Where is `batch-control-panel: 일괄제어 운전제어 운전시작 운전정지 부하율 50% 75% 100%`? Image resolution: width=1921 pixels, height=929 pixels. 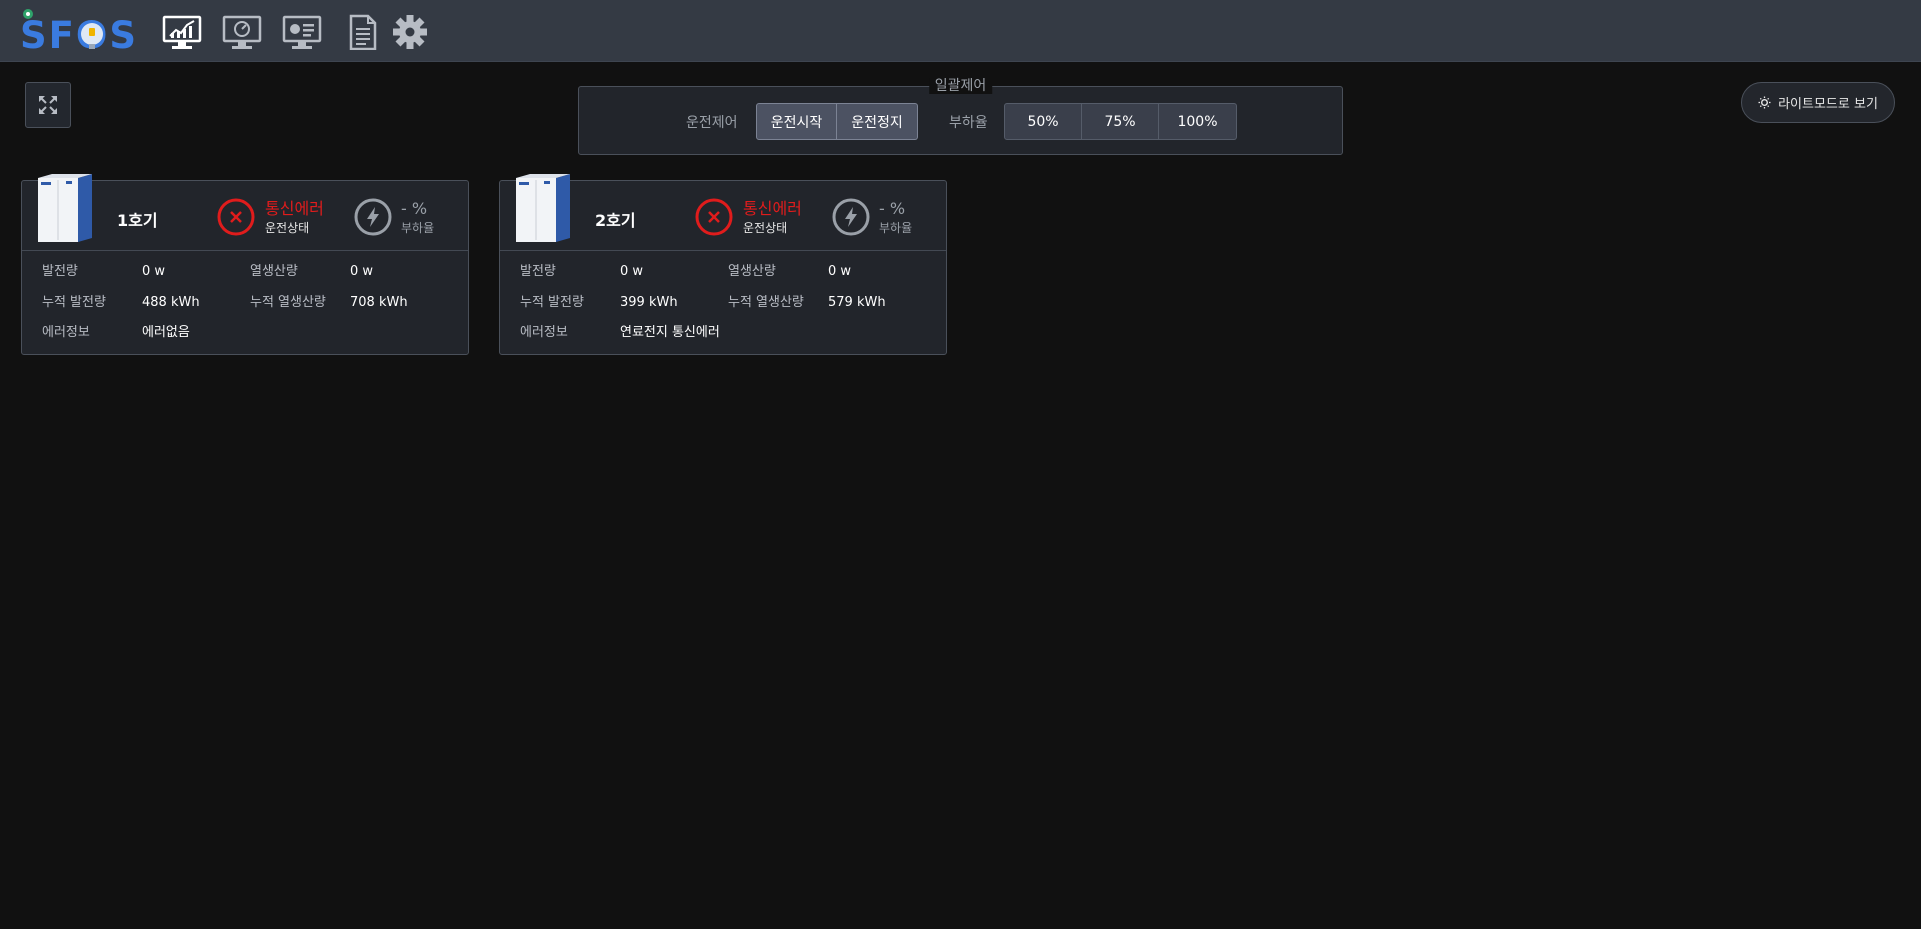
batch-control-panel: 일괄제어 운전제어 운전시작 운전정지 부하율 50% 75% 100% is located at coordinates (960, 116).